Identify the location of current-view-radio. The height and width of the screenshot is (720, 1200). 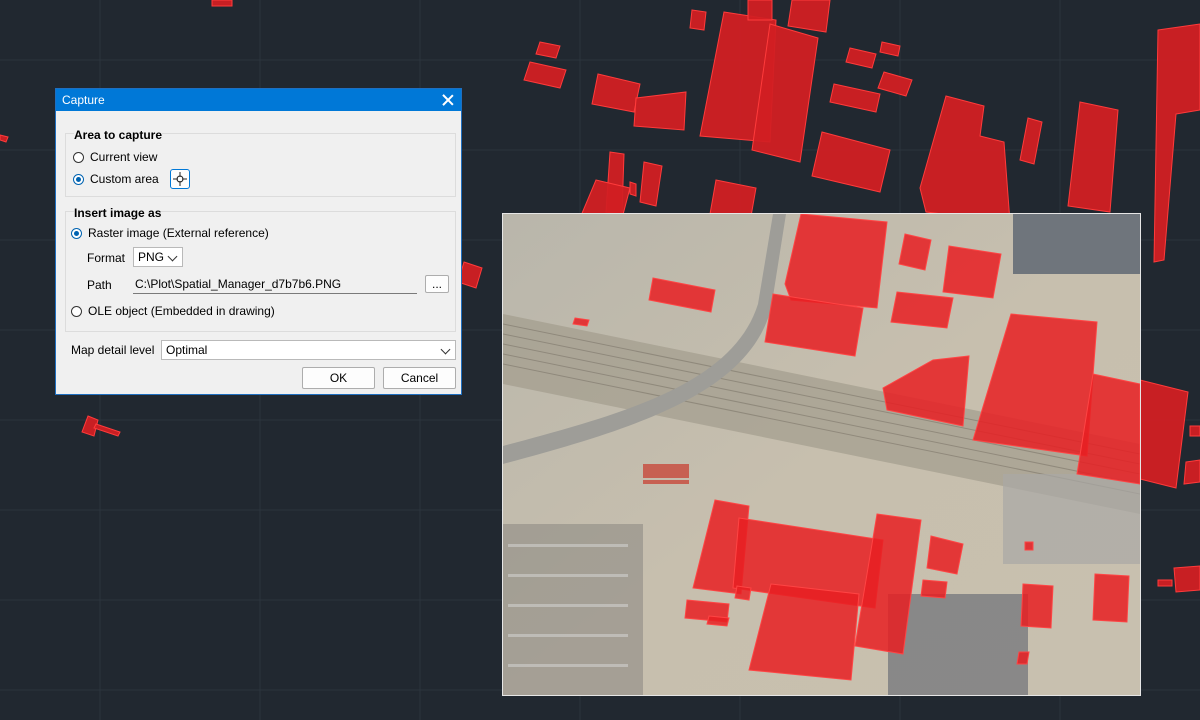
(78, 157).